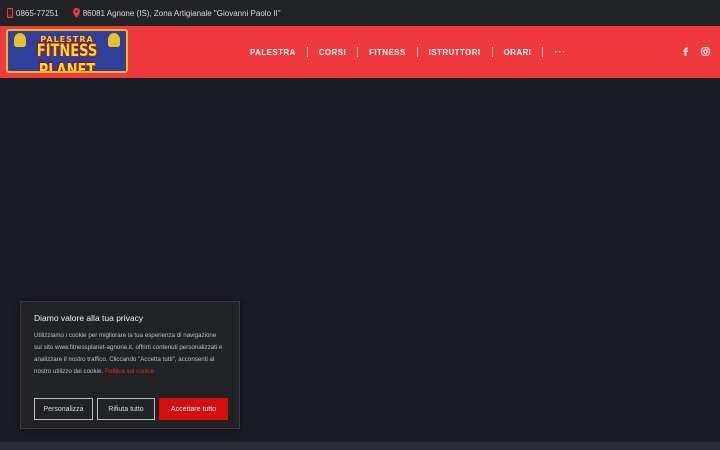  Describe the element at coordinates (67, 57) in the screenshot. I see `logo-line-2: FITNESS PLANET` at that location.